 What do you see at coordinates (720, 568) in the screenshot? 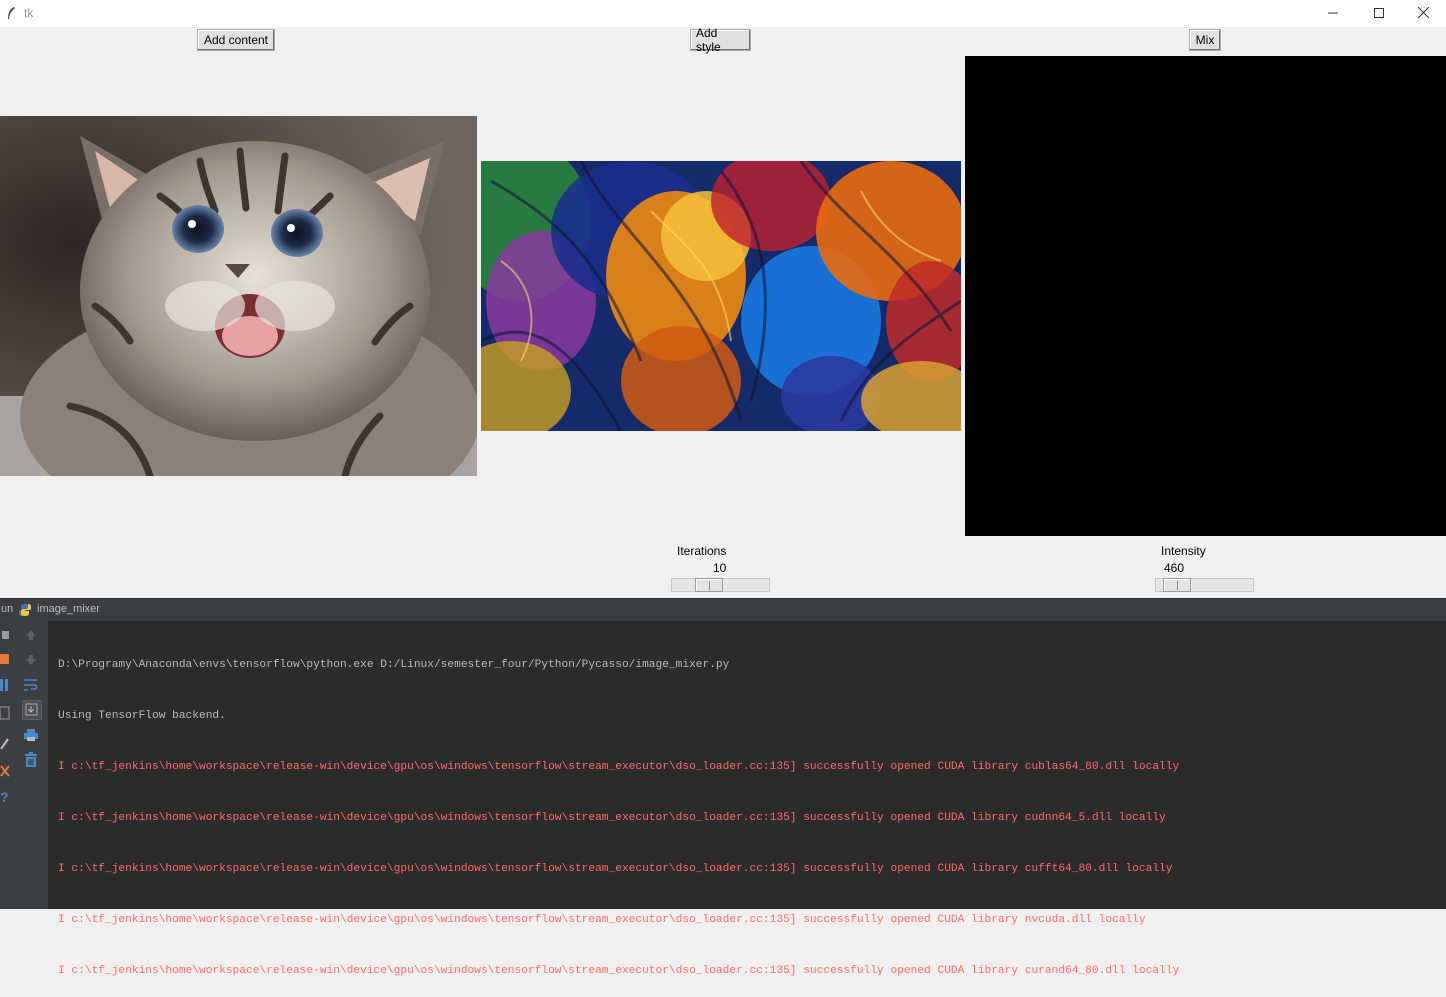
I see `iterations-value: 10` at bounding box center [720, 568].